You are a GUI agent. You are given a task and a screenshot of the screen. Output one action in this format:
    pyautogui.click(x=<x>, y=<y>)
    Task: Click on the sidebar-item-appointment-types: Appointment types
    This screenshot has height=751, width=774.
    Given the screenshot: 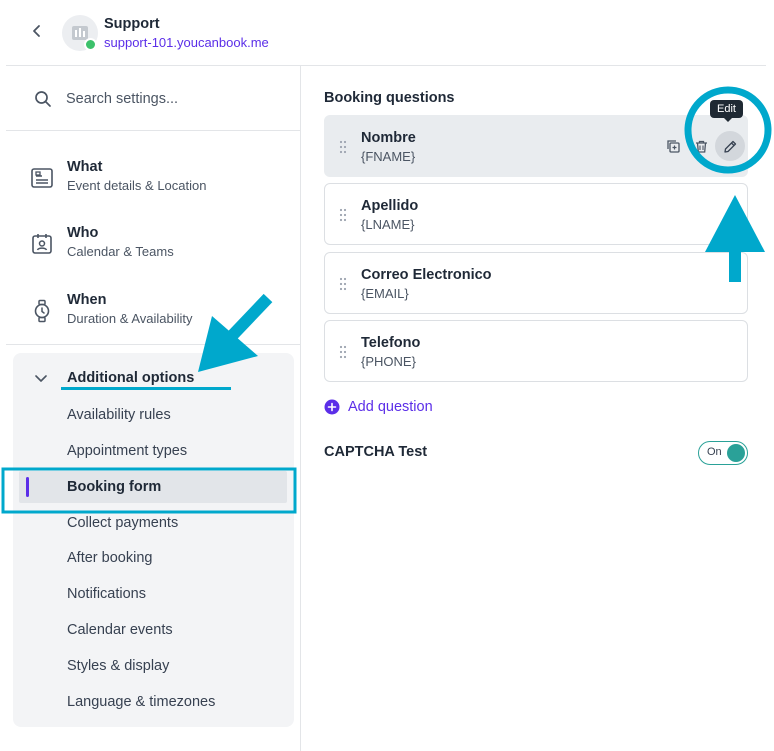 What is the action you would take?
    pyautogui.click(x=153, y=451)
    